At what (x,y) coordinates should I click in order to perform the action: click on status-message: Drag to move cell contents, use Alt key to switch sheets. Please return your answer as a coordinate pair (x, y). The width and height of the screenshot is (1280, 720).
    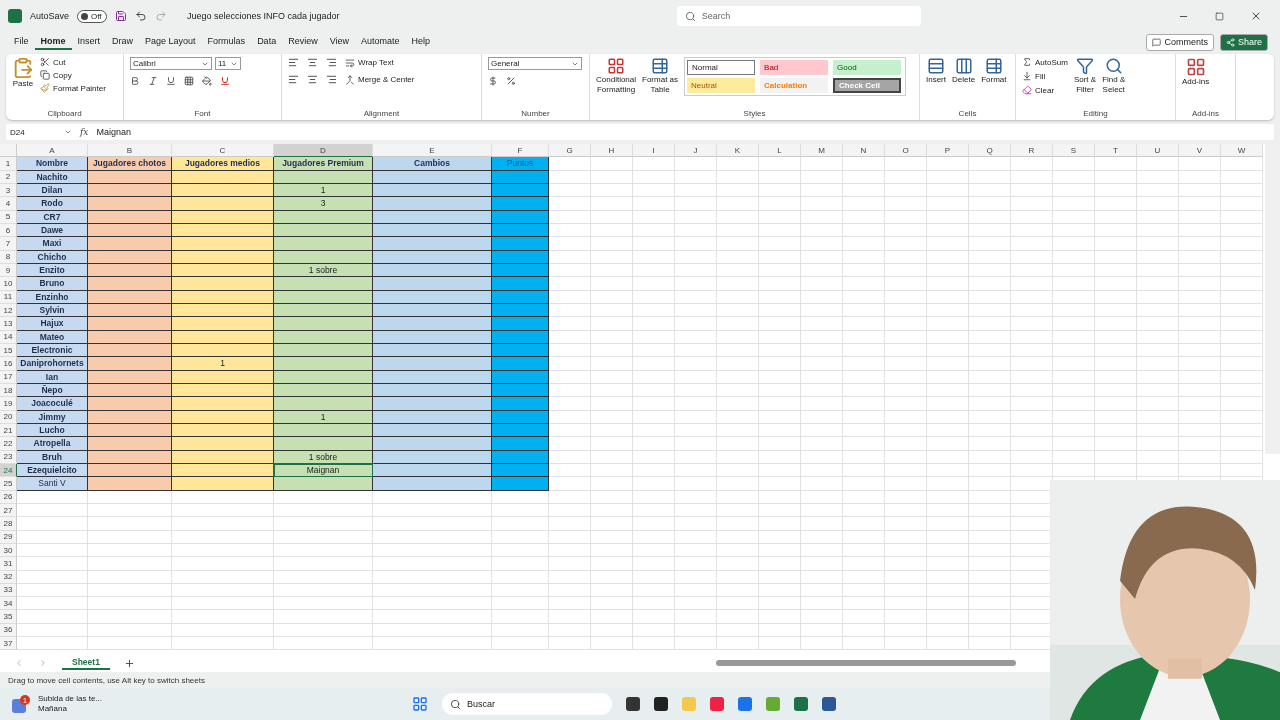
    Looking at the image, I should click on (106, 680).